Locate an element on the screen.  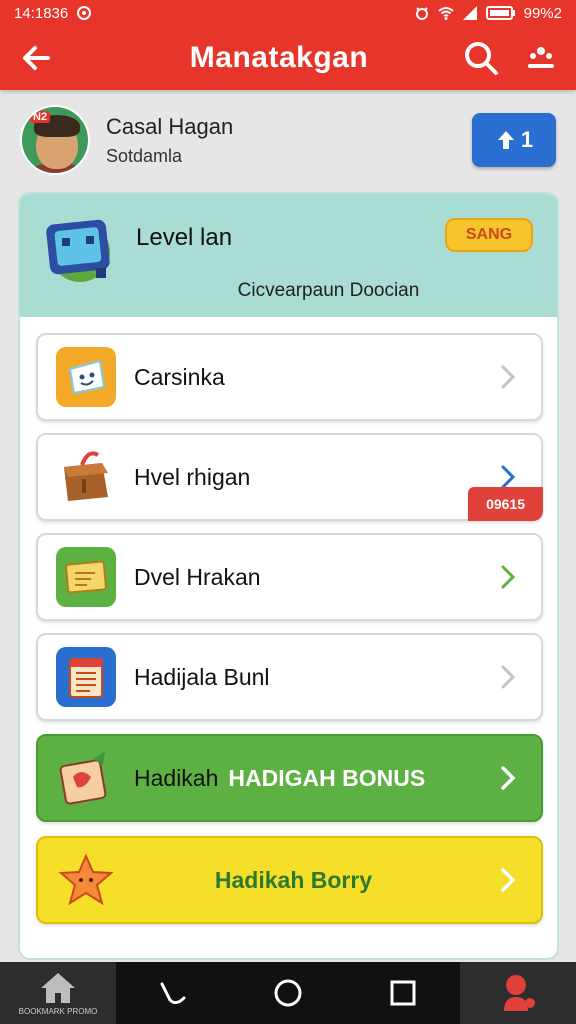
notification-icon is located at coordinates (84, 13).